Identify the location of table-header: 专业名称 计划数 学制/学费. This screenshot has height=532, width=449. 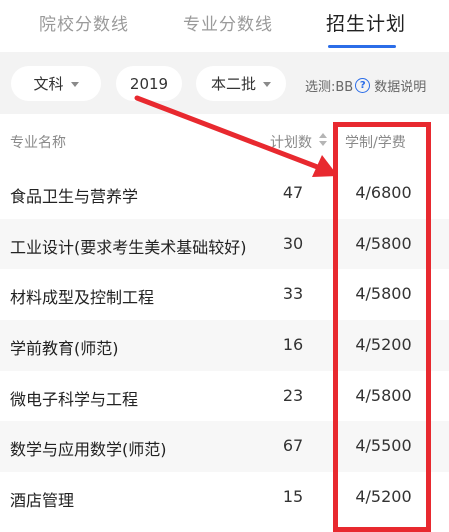
(224, 141).